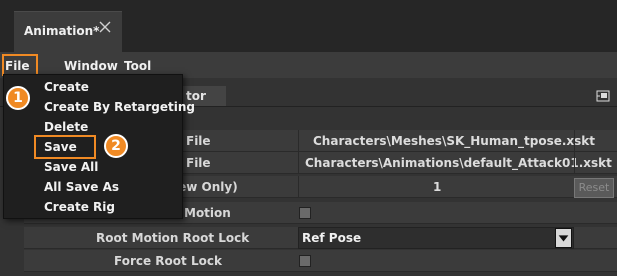 The height and width of the screenshot is (276, 617). I want to click on property-label: Motion, so click(207, 213).